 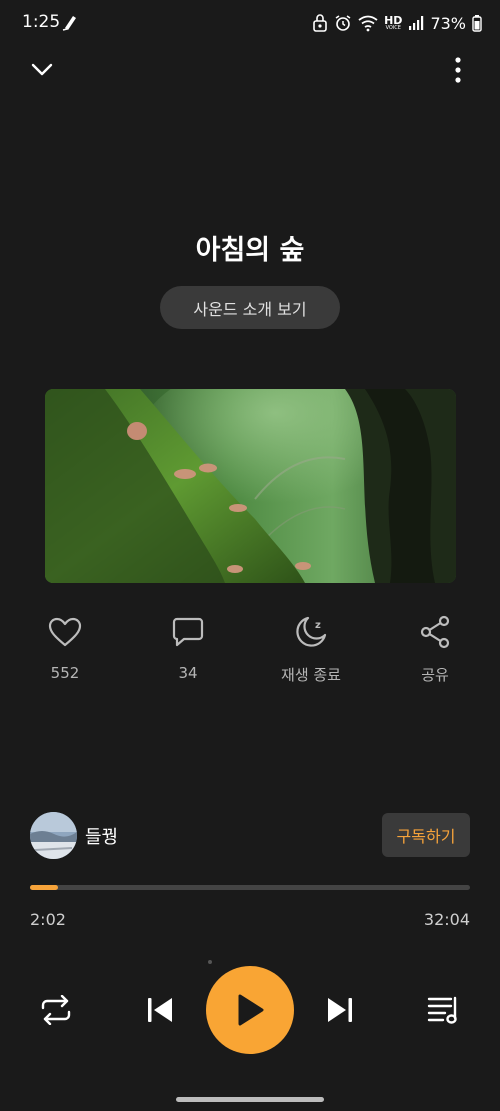 What do you see at coordinates (250, 23) in the screenshot?
I see `status-bar: 1:25 HD VOICE 73%` at bounding box center [250, 23].